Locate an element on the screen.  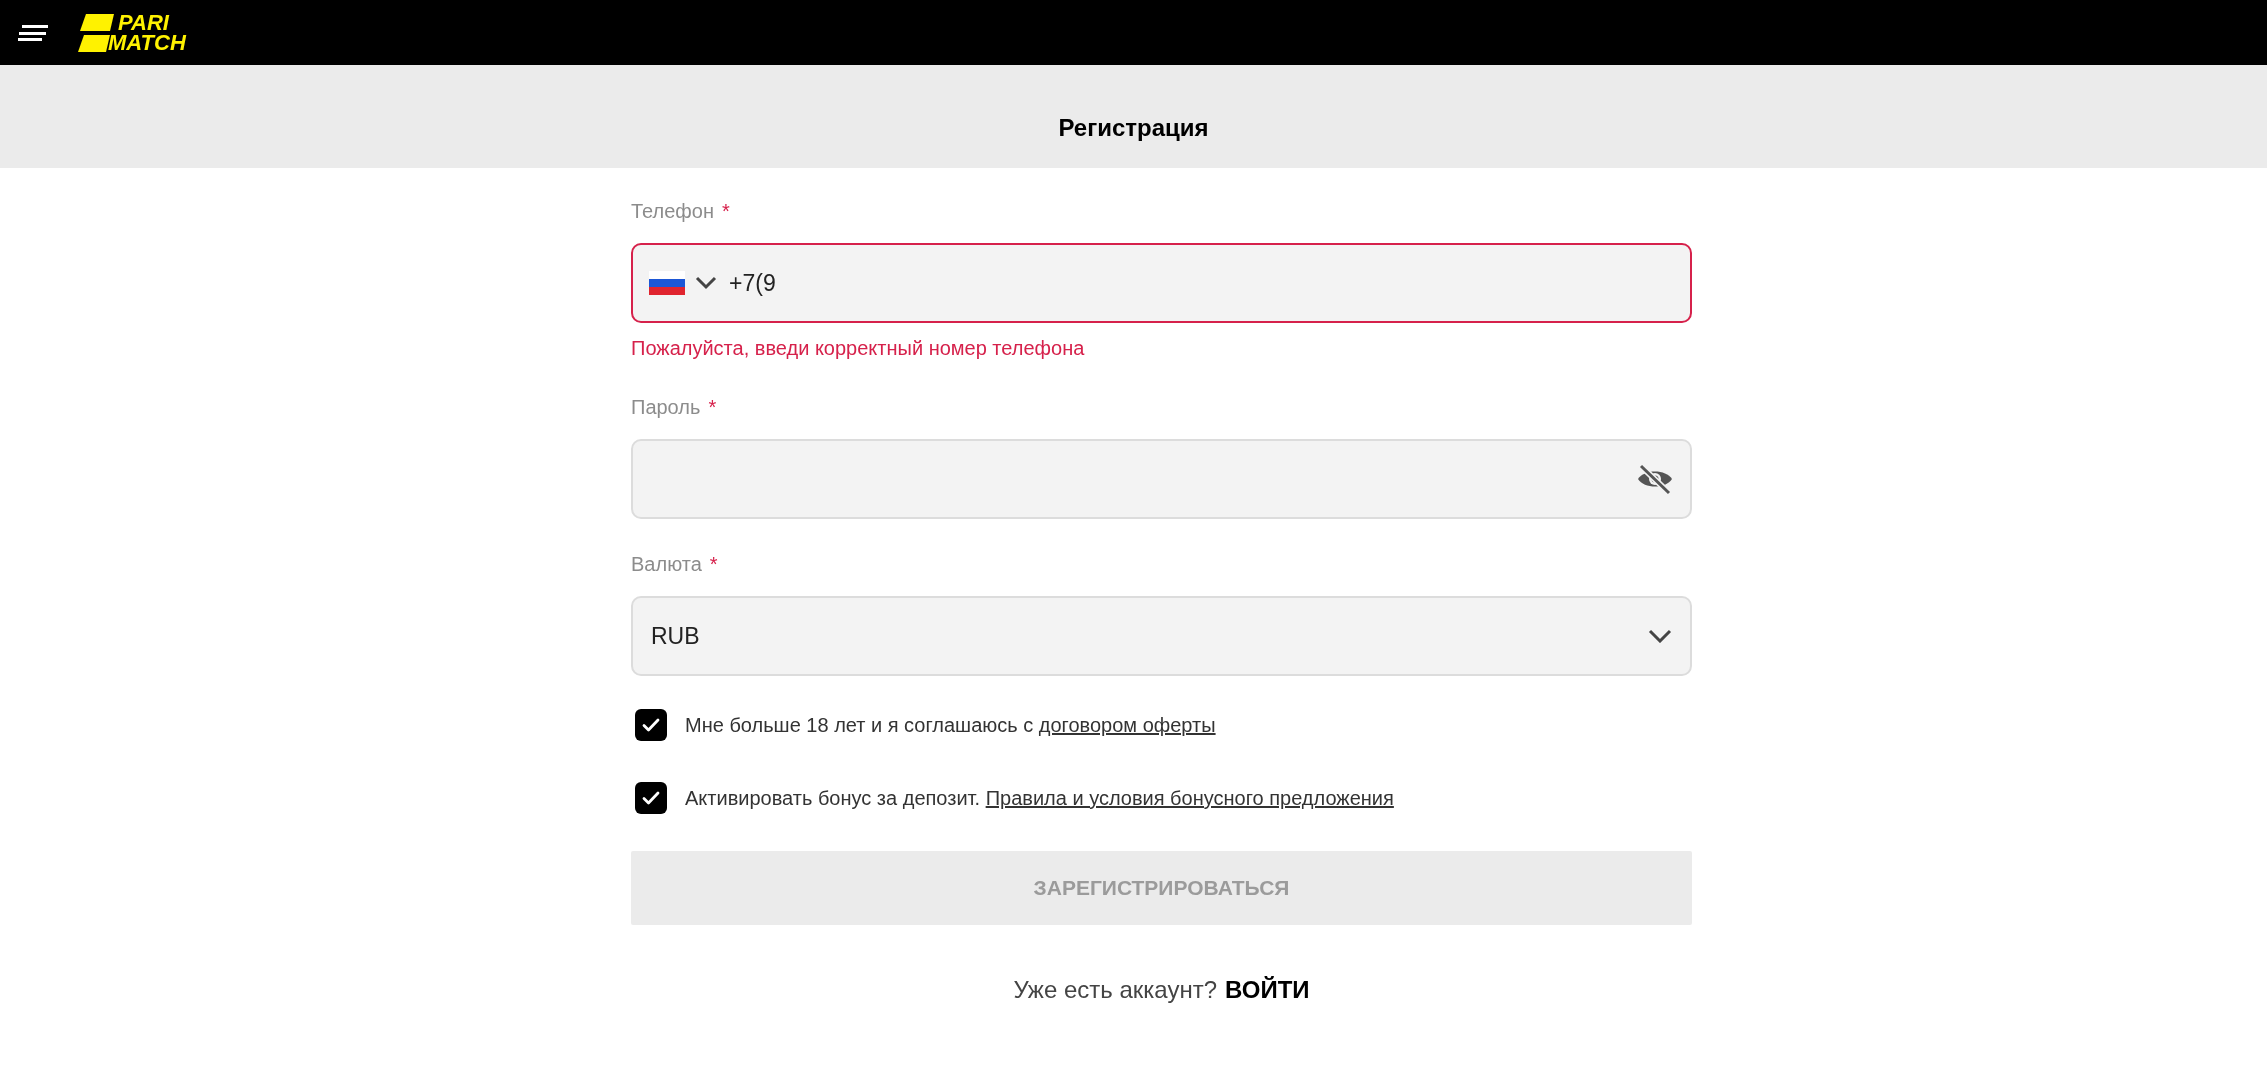
field-label: Валюта is located at coordinates (666, 564).